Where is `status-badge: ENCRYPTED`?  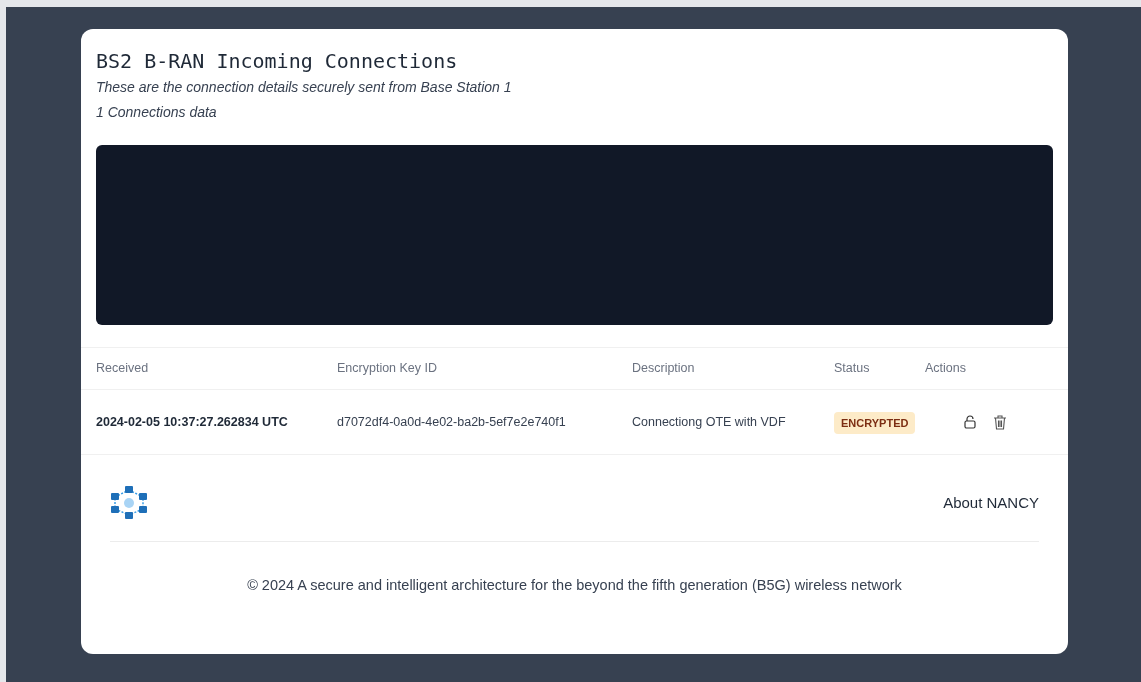 status-badge: ENCRYPTED is located at coordinates (875, 423).